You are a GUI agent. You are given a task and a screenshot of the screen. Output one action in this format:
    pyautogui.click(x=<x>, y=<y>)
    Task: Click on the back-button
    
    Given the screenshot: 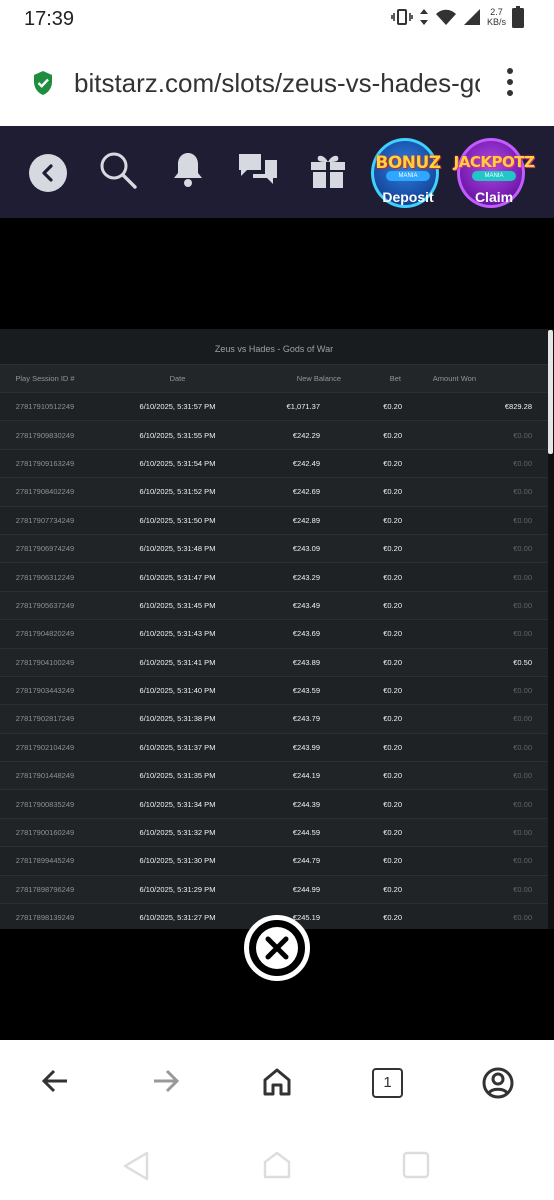 What is the action you would take?
    pyautogui.click(x=48, y=173)
    